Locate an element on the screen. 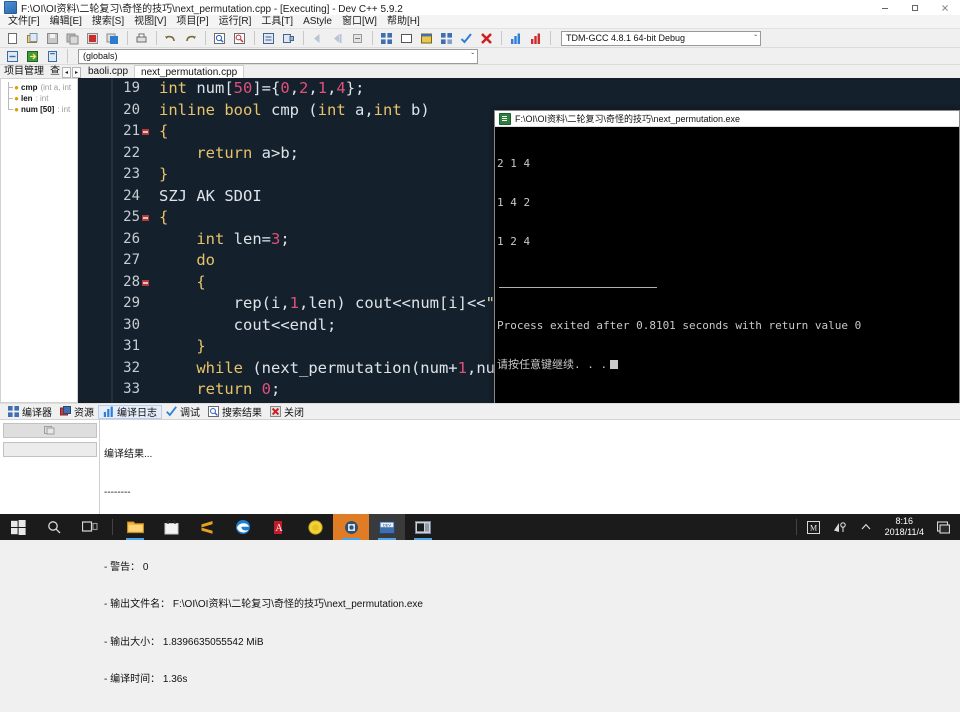 The height and width of the screenshot is (712, 960). menu-view: 视图[V] is located at coordinates (150, 21).